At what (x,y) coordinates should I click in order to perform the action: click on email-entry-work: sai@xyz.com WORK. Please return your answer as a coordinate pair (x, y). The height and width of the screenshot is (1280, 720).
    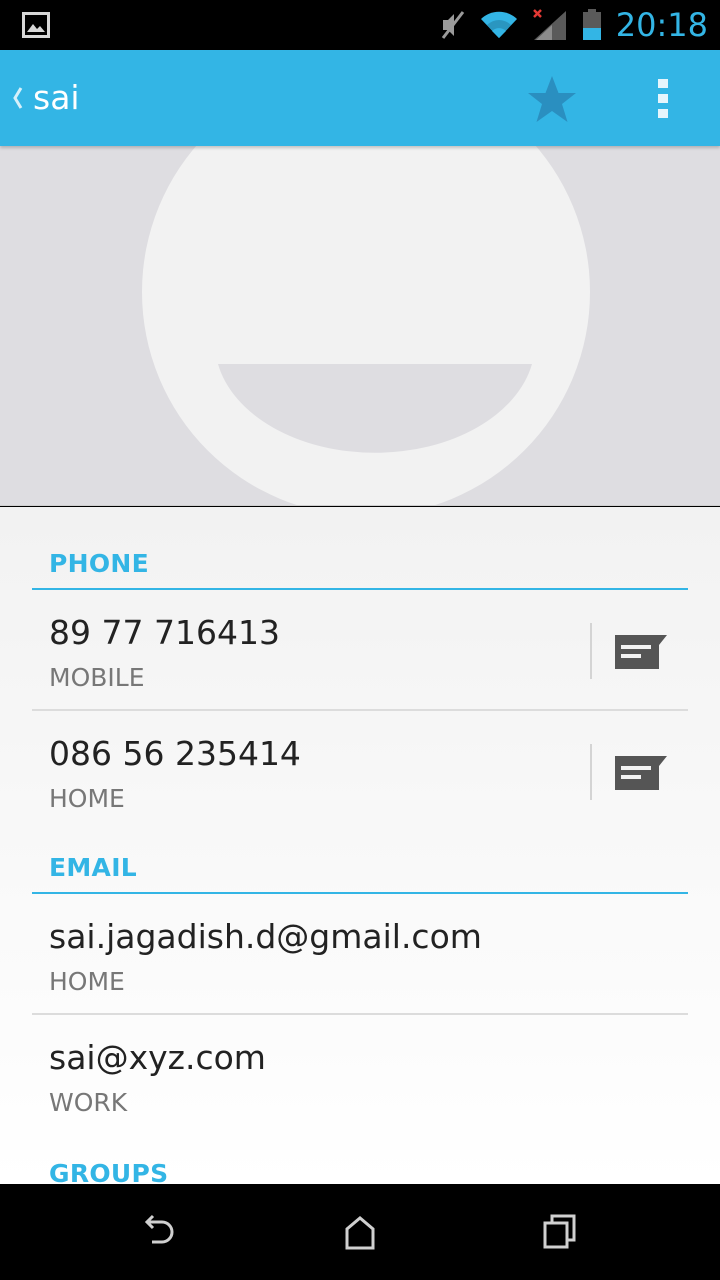
    Looking at the image, I should click on (360, 1076).